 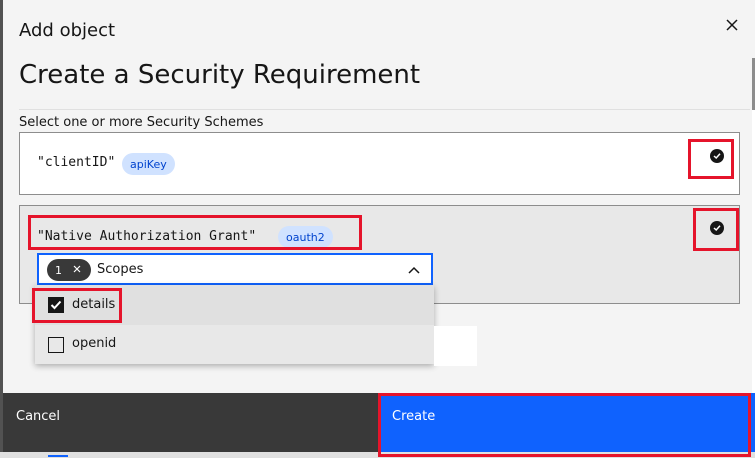 What do you see at coordinates (141, 122) in the screenshot?
I see `section-label: Select one or more Security Schemes` at bounding box center [141, 122].